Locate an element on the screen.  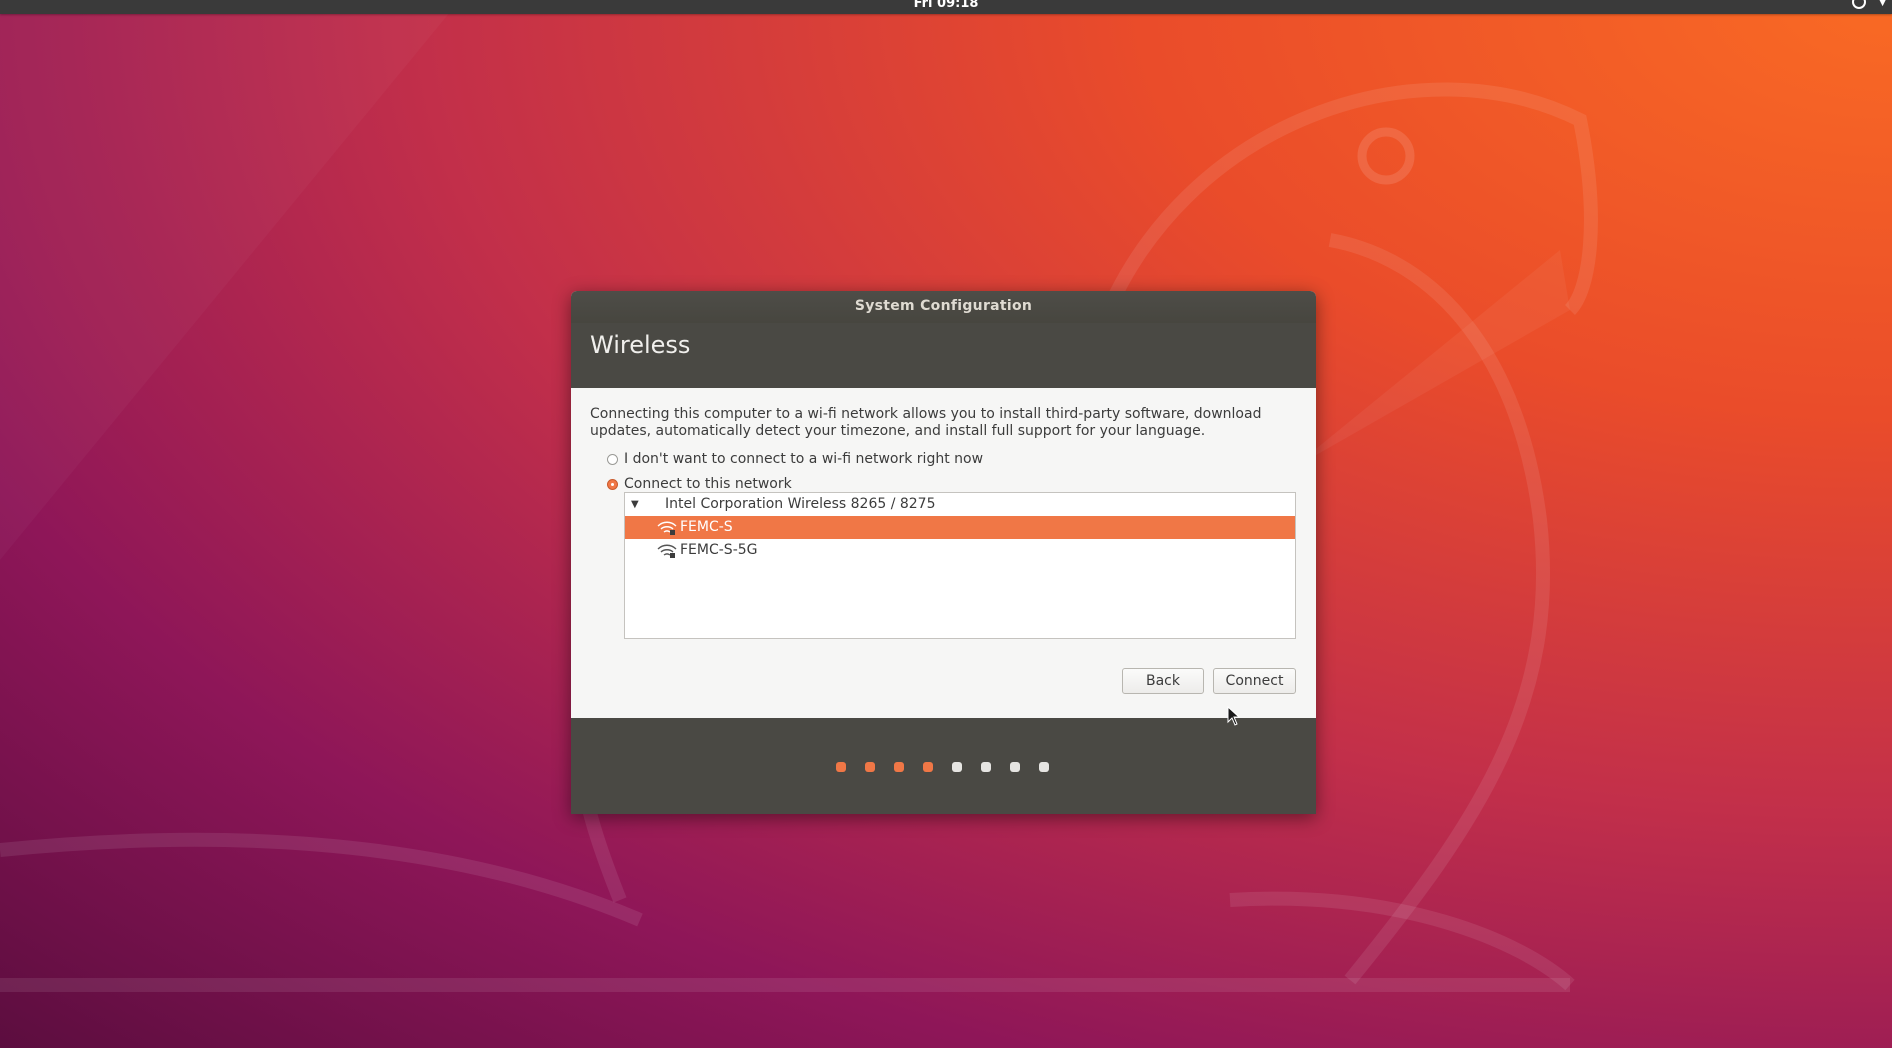
network-row-femc-s: FEMC-S is located at coordinates (960, 527).